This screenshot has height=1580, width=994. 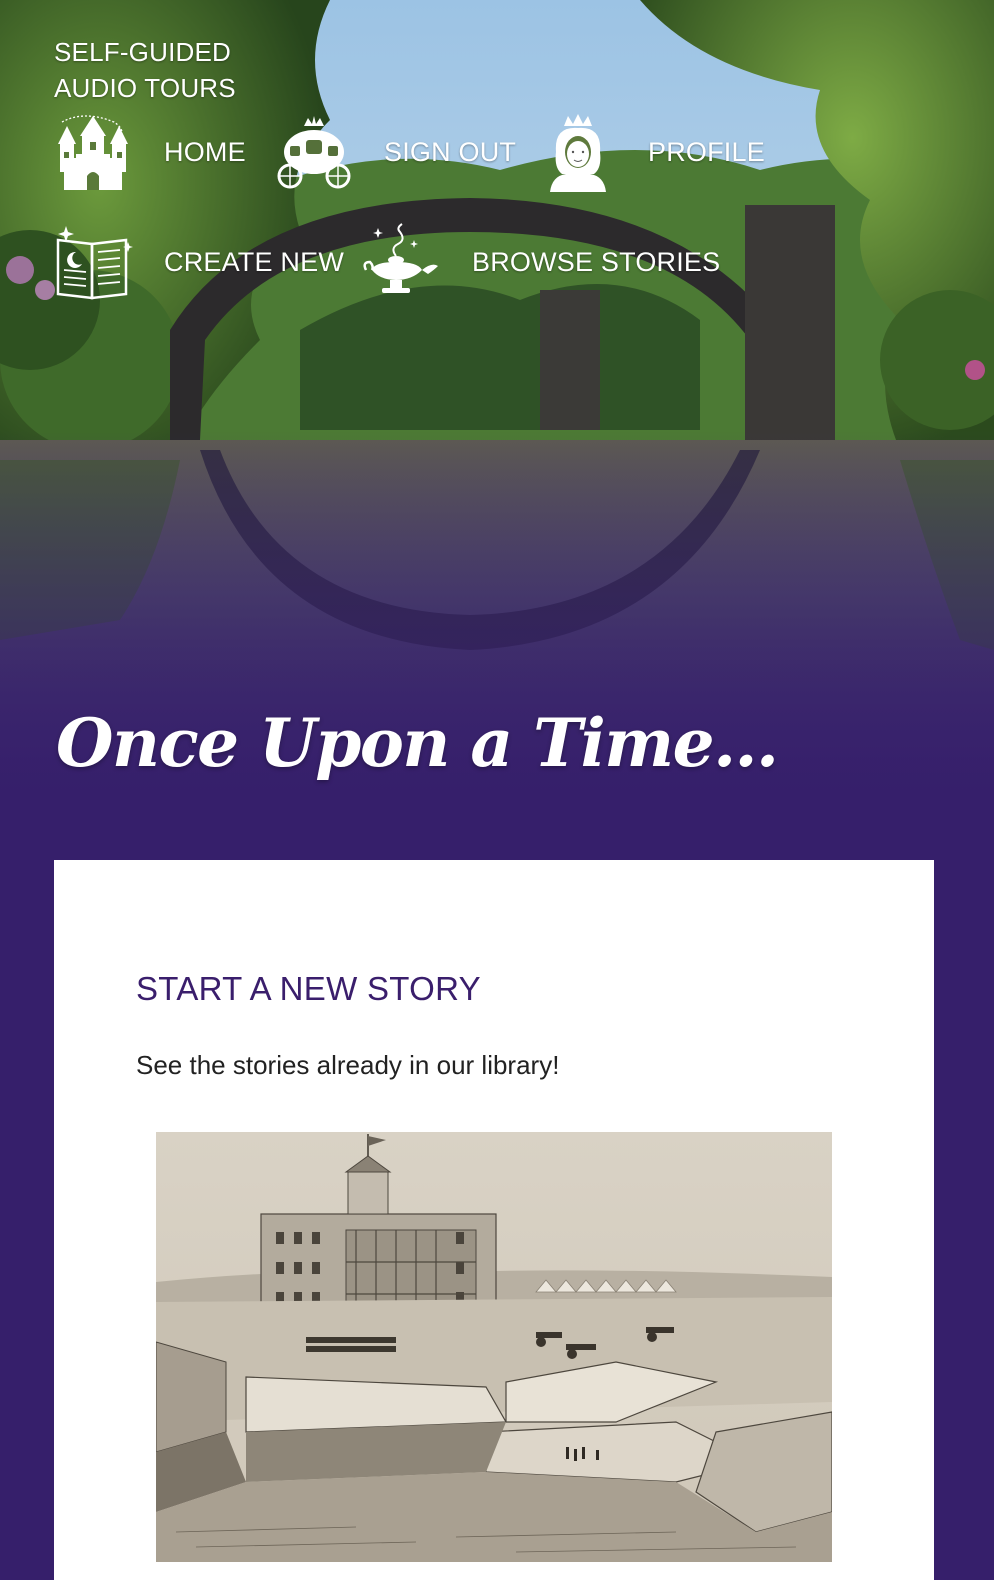 I want to click on nav-profile: PROFILE, so click(x=651, y=152).